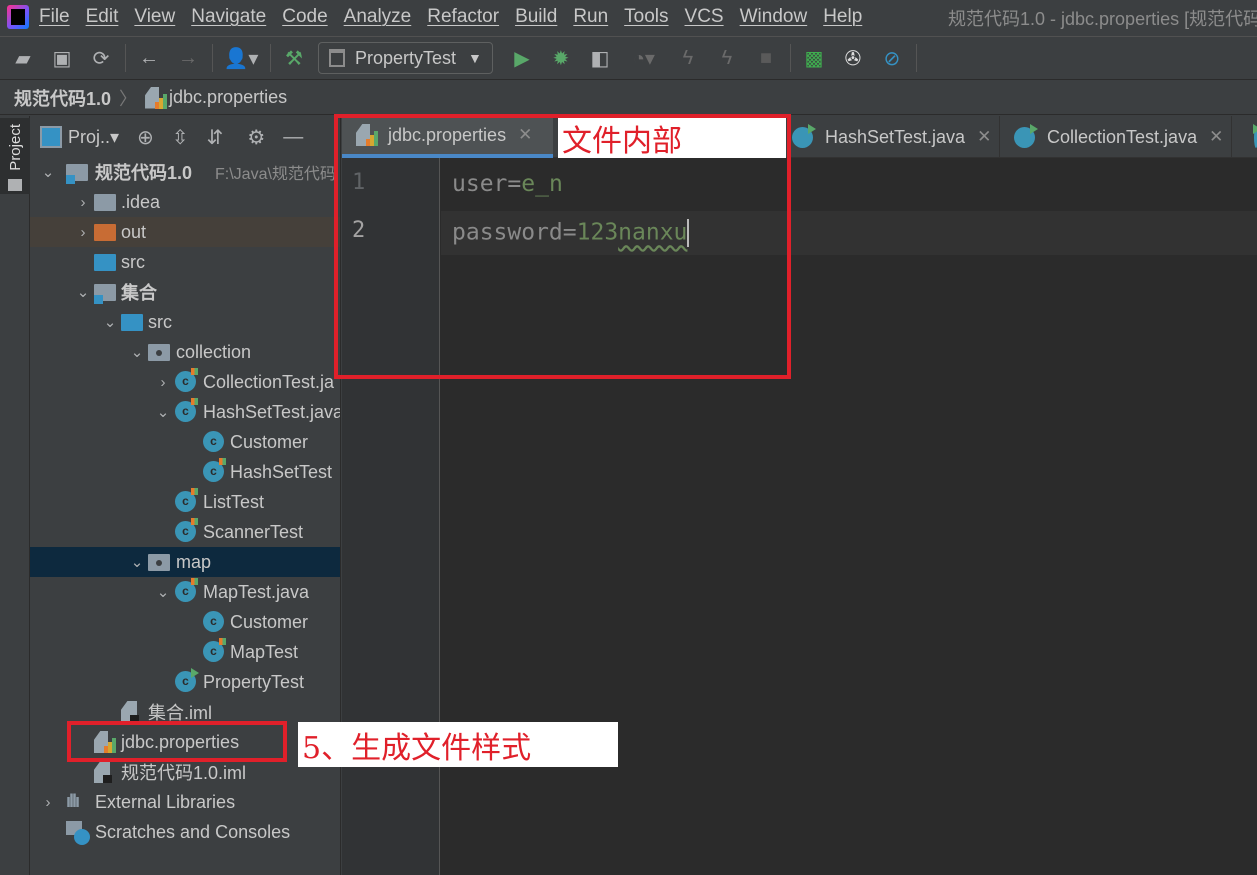 Image resolution: width=1257 pixels, height=875 pixels. I want to click on tree-item: › ıllı External Libraries, so click(185, 802).